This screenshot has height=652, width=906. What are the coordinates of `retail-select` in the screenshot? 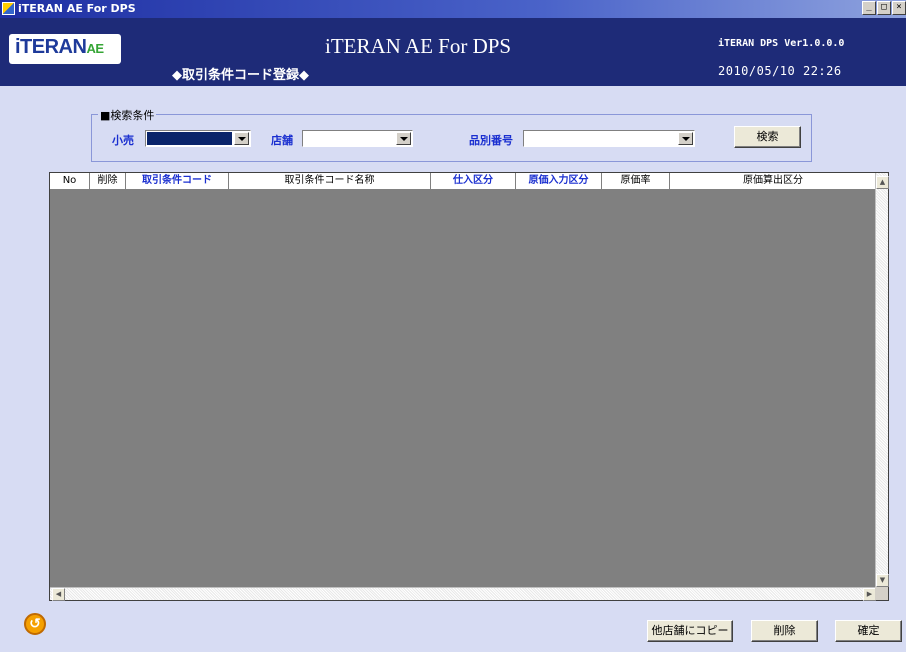 It's located at (198, 138).